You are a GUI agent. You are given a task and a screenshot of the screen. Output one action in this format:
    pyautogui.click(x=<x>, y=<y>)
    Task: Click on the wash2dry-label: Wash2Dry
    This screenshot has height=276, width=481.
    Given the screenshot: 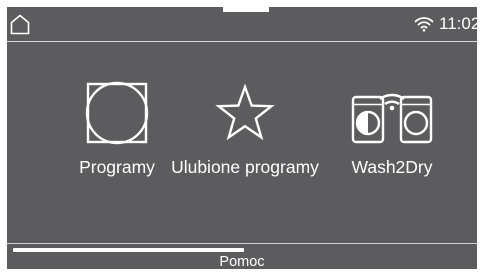 What is the action you would take?
    pyautogui.click(x=392, y=167)
    